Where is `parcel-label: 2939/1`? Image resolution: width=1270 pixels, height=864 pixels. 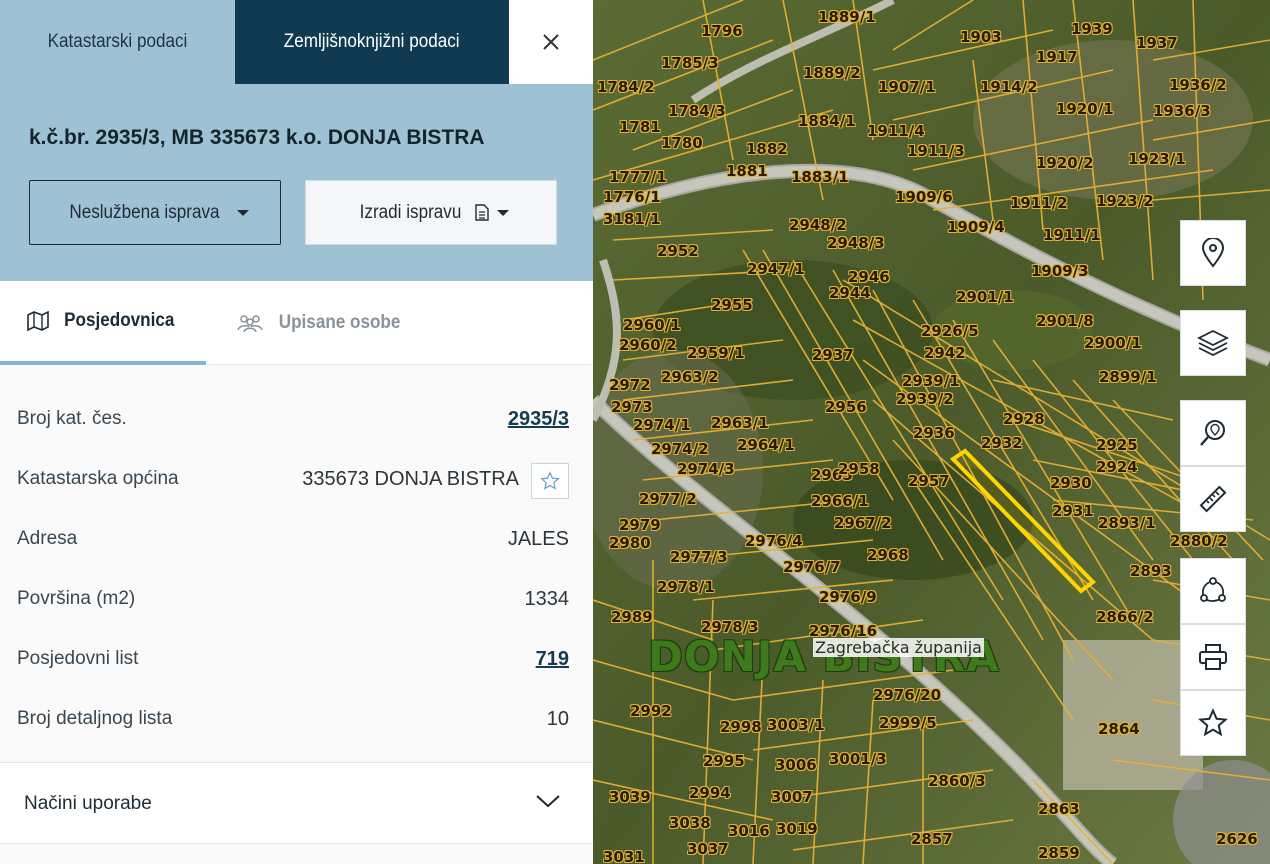 parcel-label: 2939/1 is located at coordinates (931, 381).